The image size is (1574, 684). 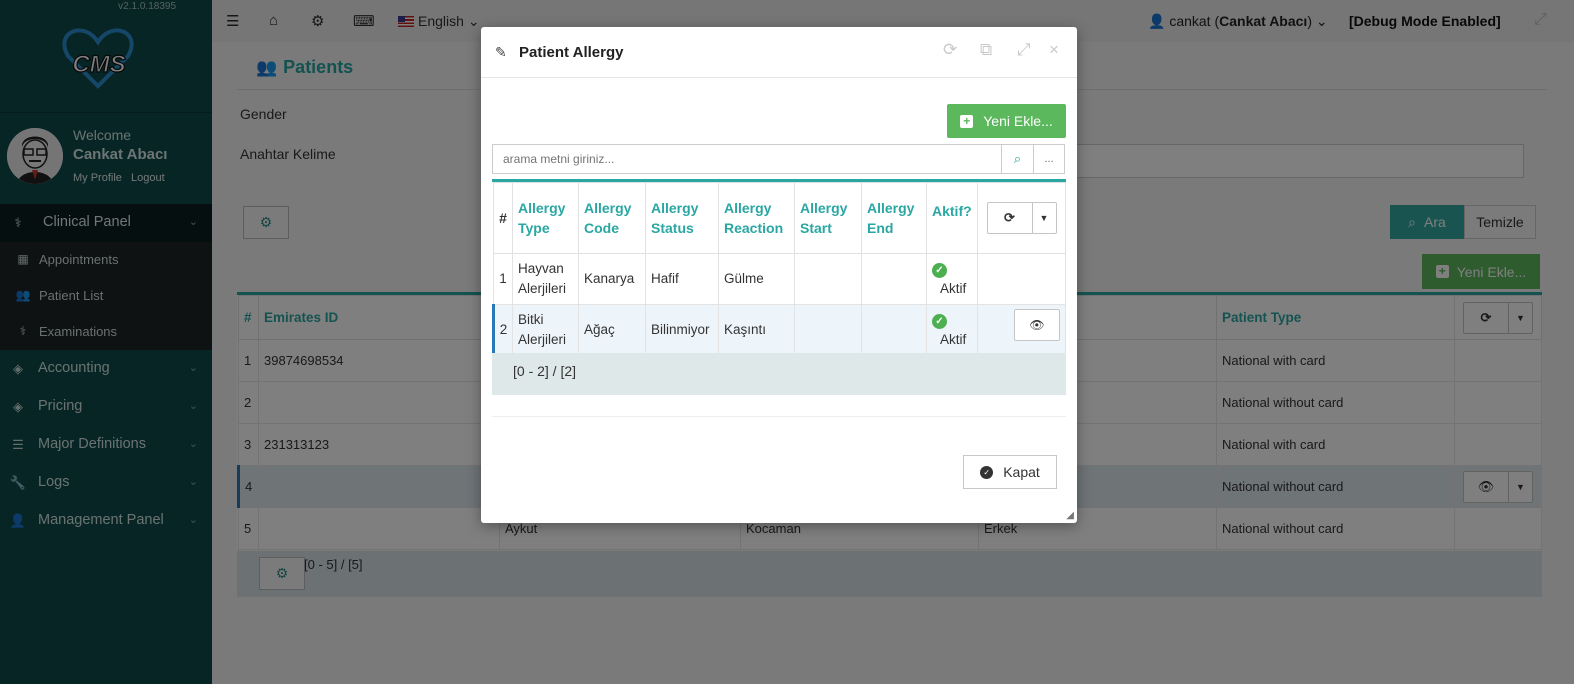 I want to click on row-allergy-code: Kanarya, so click(x=612, y=279).